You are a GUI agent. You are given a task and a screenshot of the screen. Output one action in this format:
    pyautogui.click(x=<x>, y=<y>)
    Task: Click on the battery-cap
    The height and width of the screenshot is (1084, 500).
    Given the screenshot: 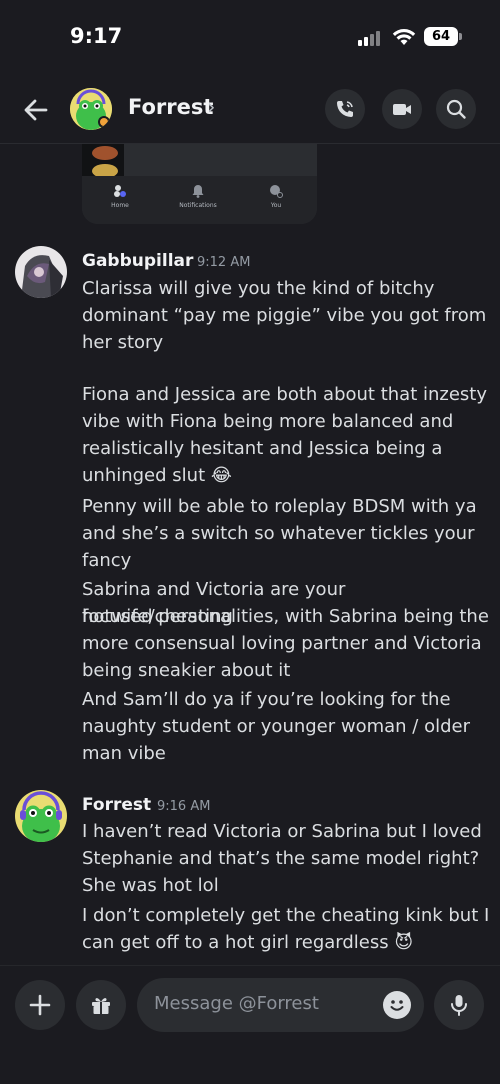 What is the action you would take?
    pyautogui.click(x=460, y=36)
    